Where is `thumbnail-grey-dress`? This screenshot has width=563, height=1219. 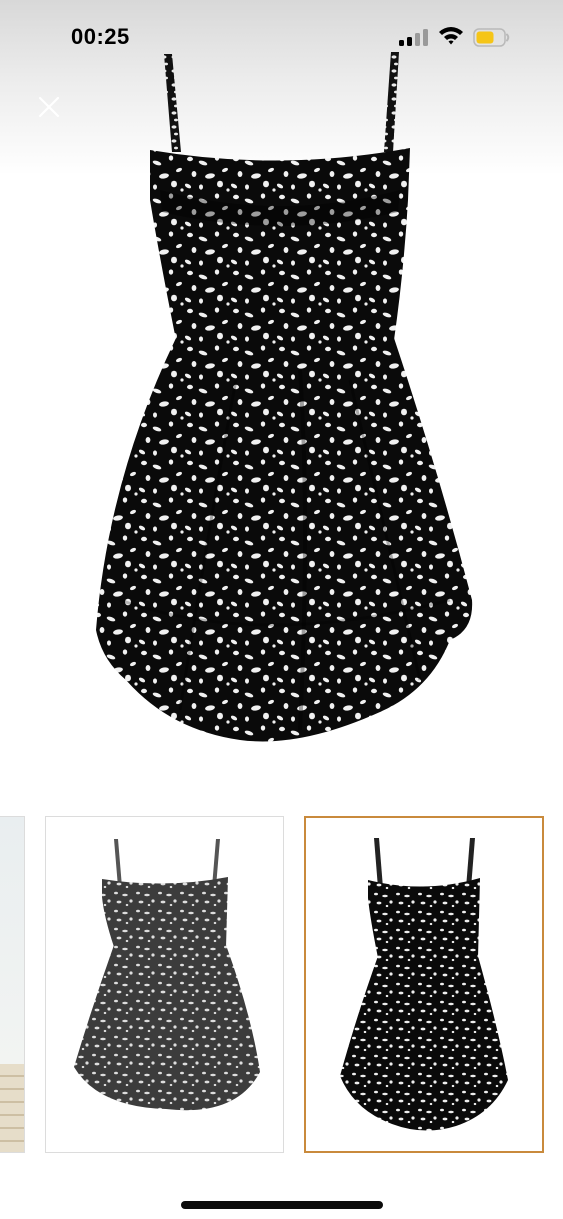
thumbnail-grey-dress is located at coordinates (164, 984).